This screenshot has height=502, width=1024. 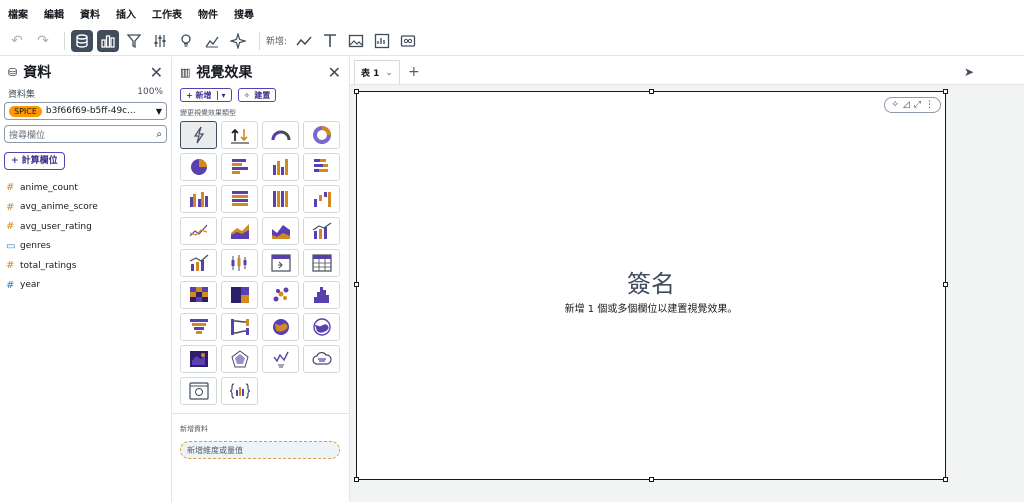 I want to click on visuals-panel-header: ▥ 視覺效果 ✕, so click(x=260, y=72).